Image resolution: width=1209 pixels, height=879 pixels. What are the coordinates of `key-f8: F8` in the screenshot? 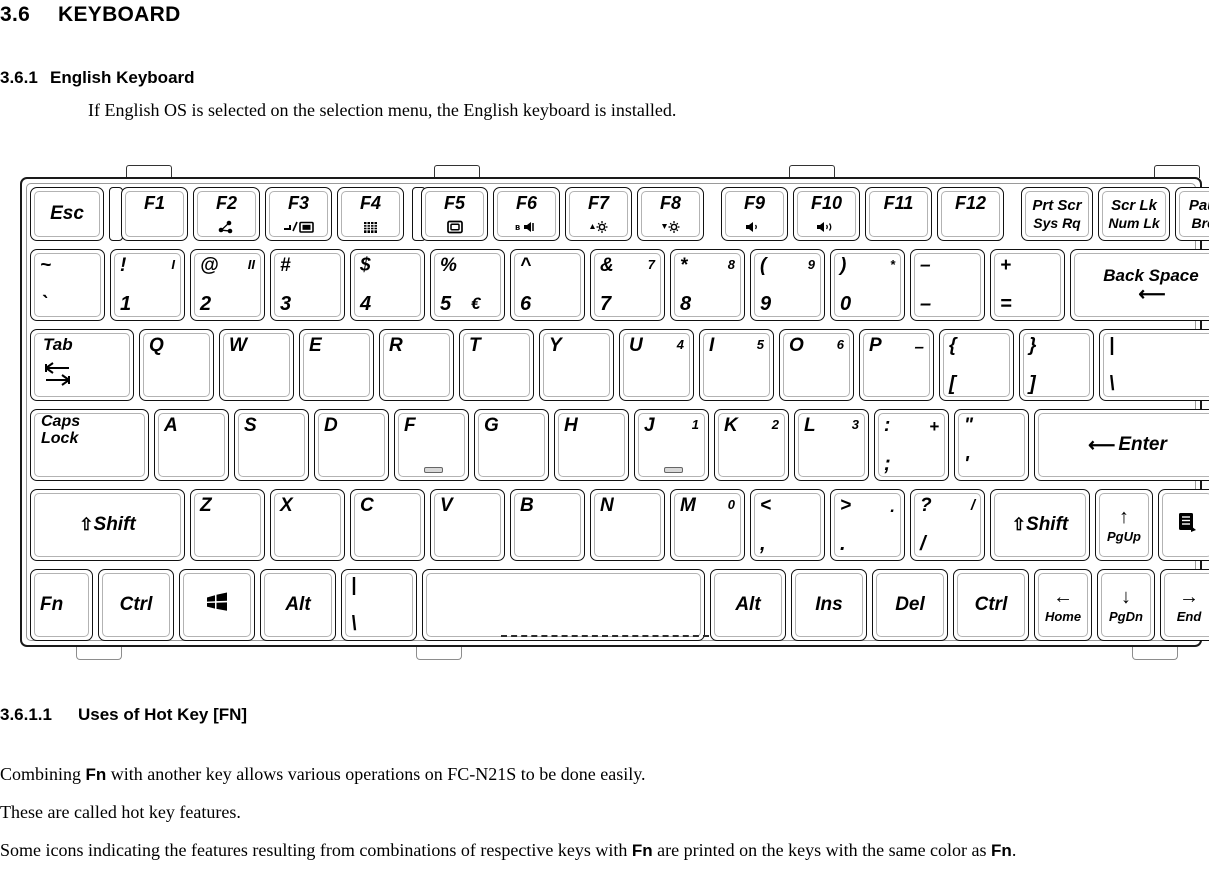 It's located at (670, 214).